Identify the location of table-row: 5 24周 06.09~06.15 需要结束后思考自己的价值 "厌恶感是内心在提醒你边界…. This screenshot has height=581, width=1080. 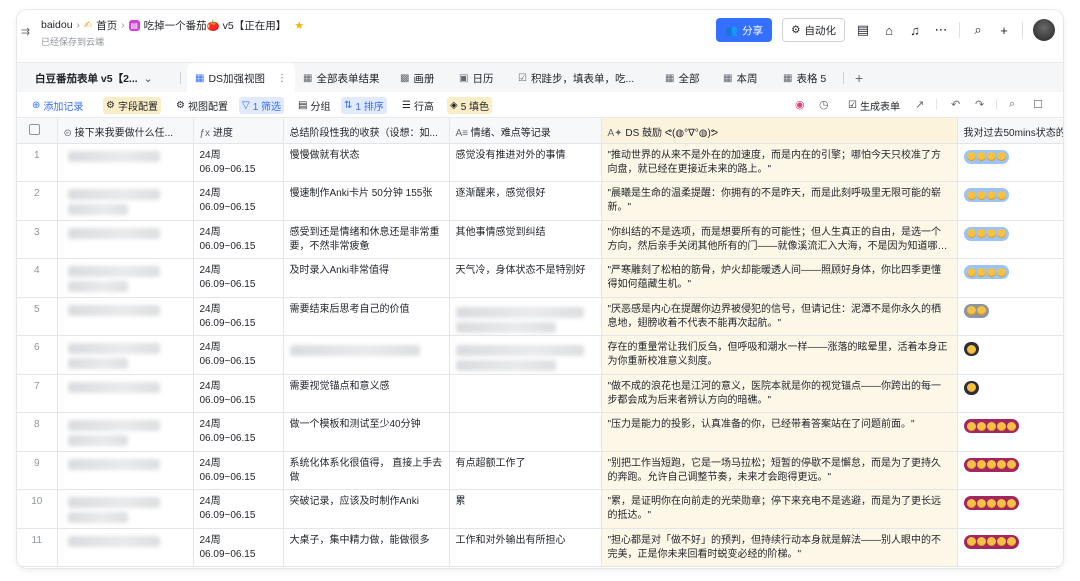
(540, 316).